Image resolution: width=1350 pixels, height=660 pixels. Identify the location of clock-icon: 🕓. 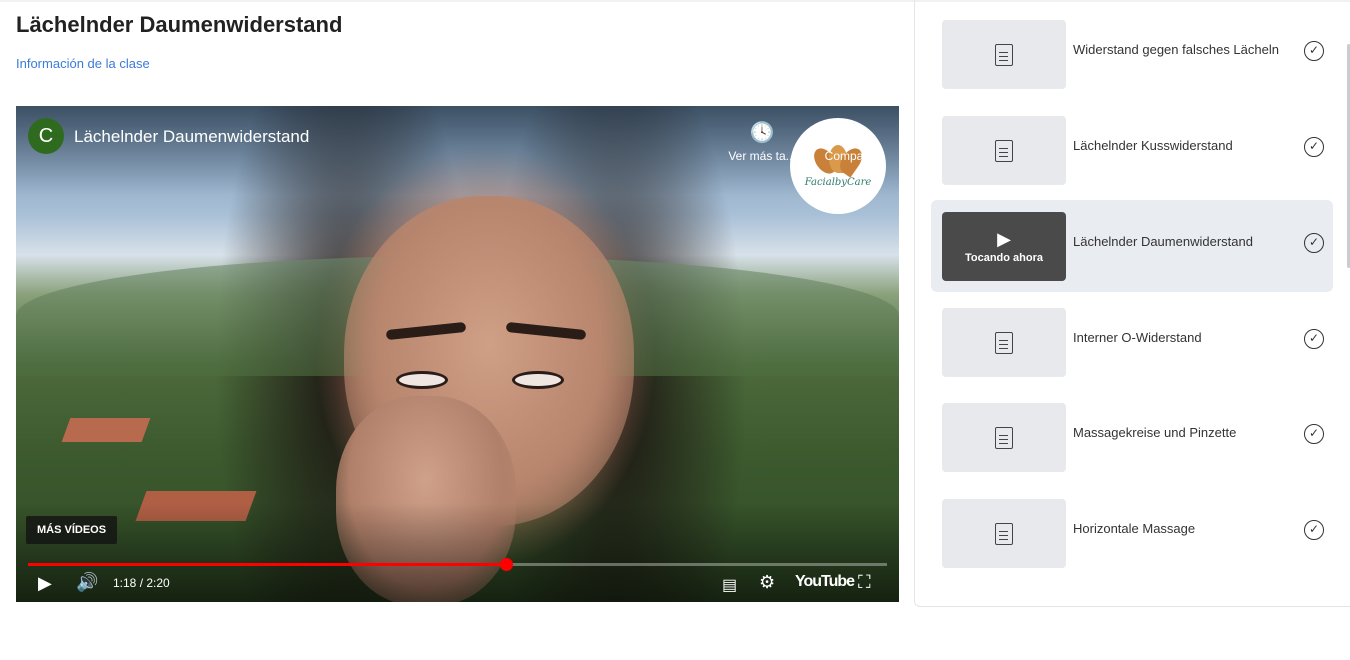
(762, 133).